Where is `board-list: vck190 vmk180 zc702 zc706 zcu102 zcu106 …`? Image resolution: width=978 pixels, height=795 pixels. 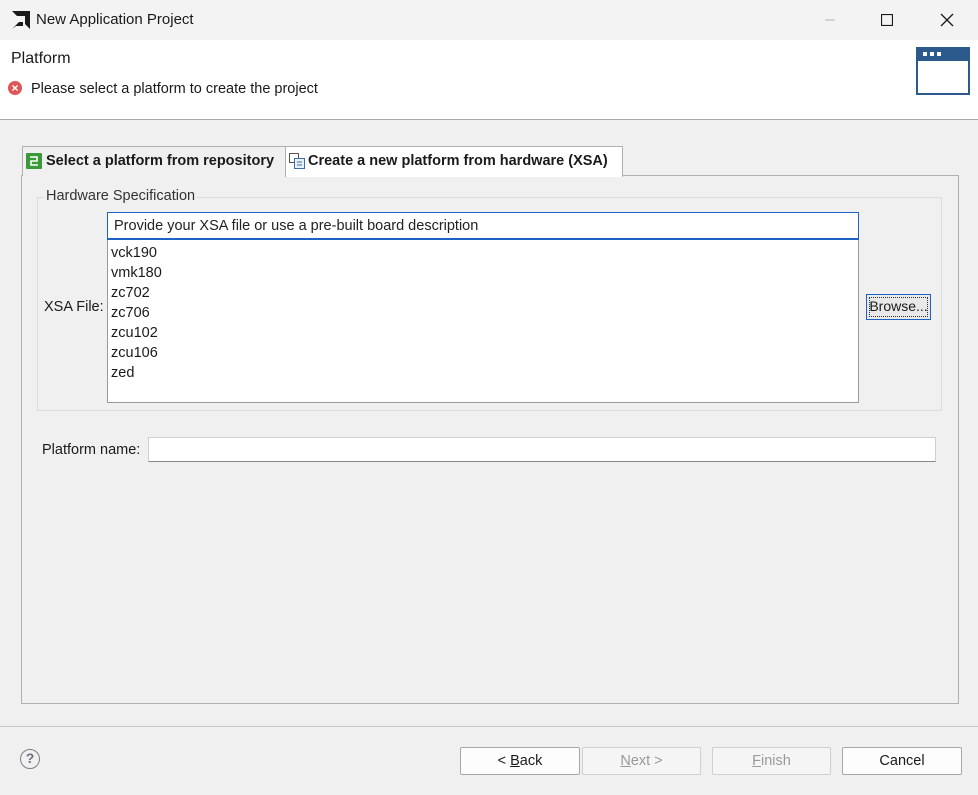
board-list: vck190 vmk180 zc702 zc706 zcu102 zcu106 … is located at coordinates (136, 313).